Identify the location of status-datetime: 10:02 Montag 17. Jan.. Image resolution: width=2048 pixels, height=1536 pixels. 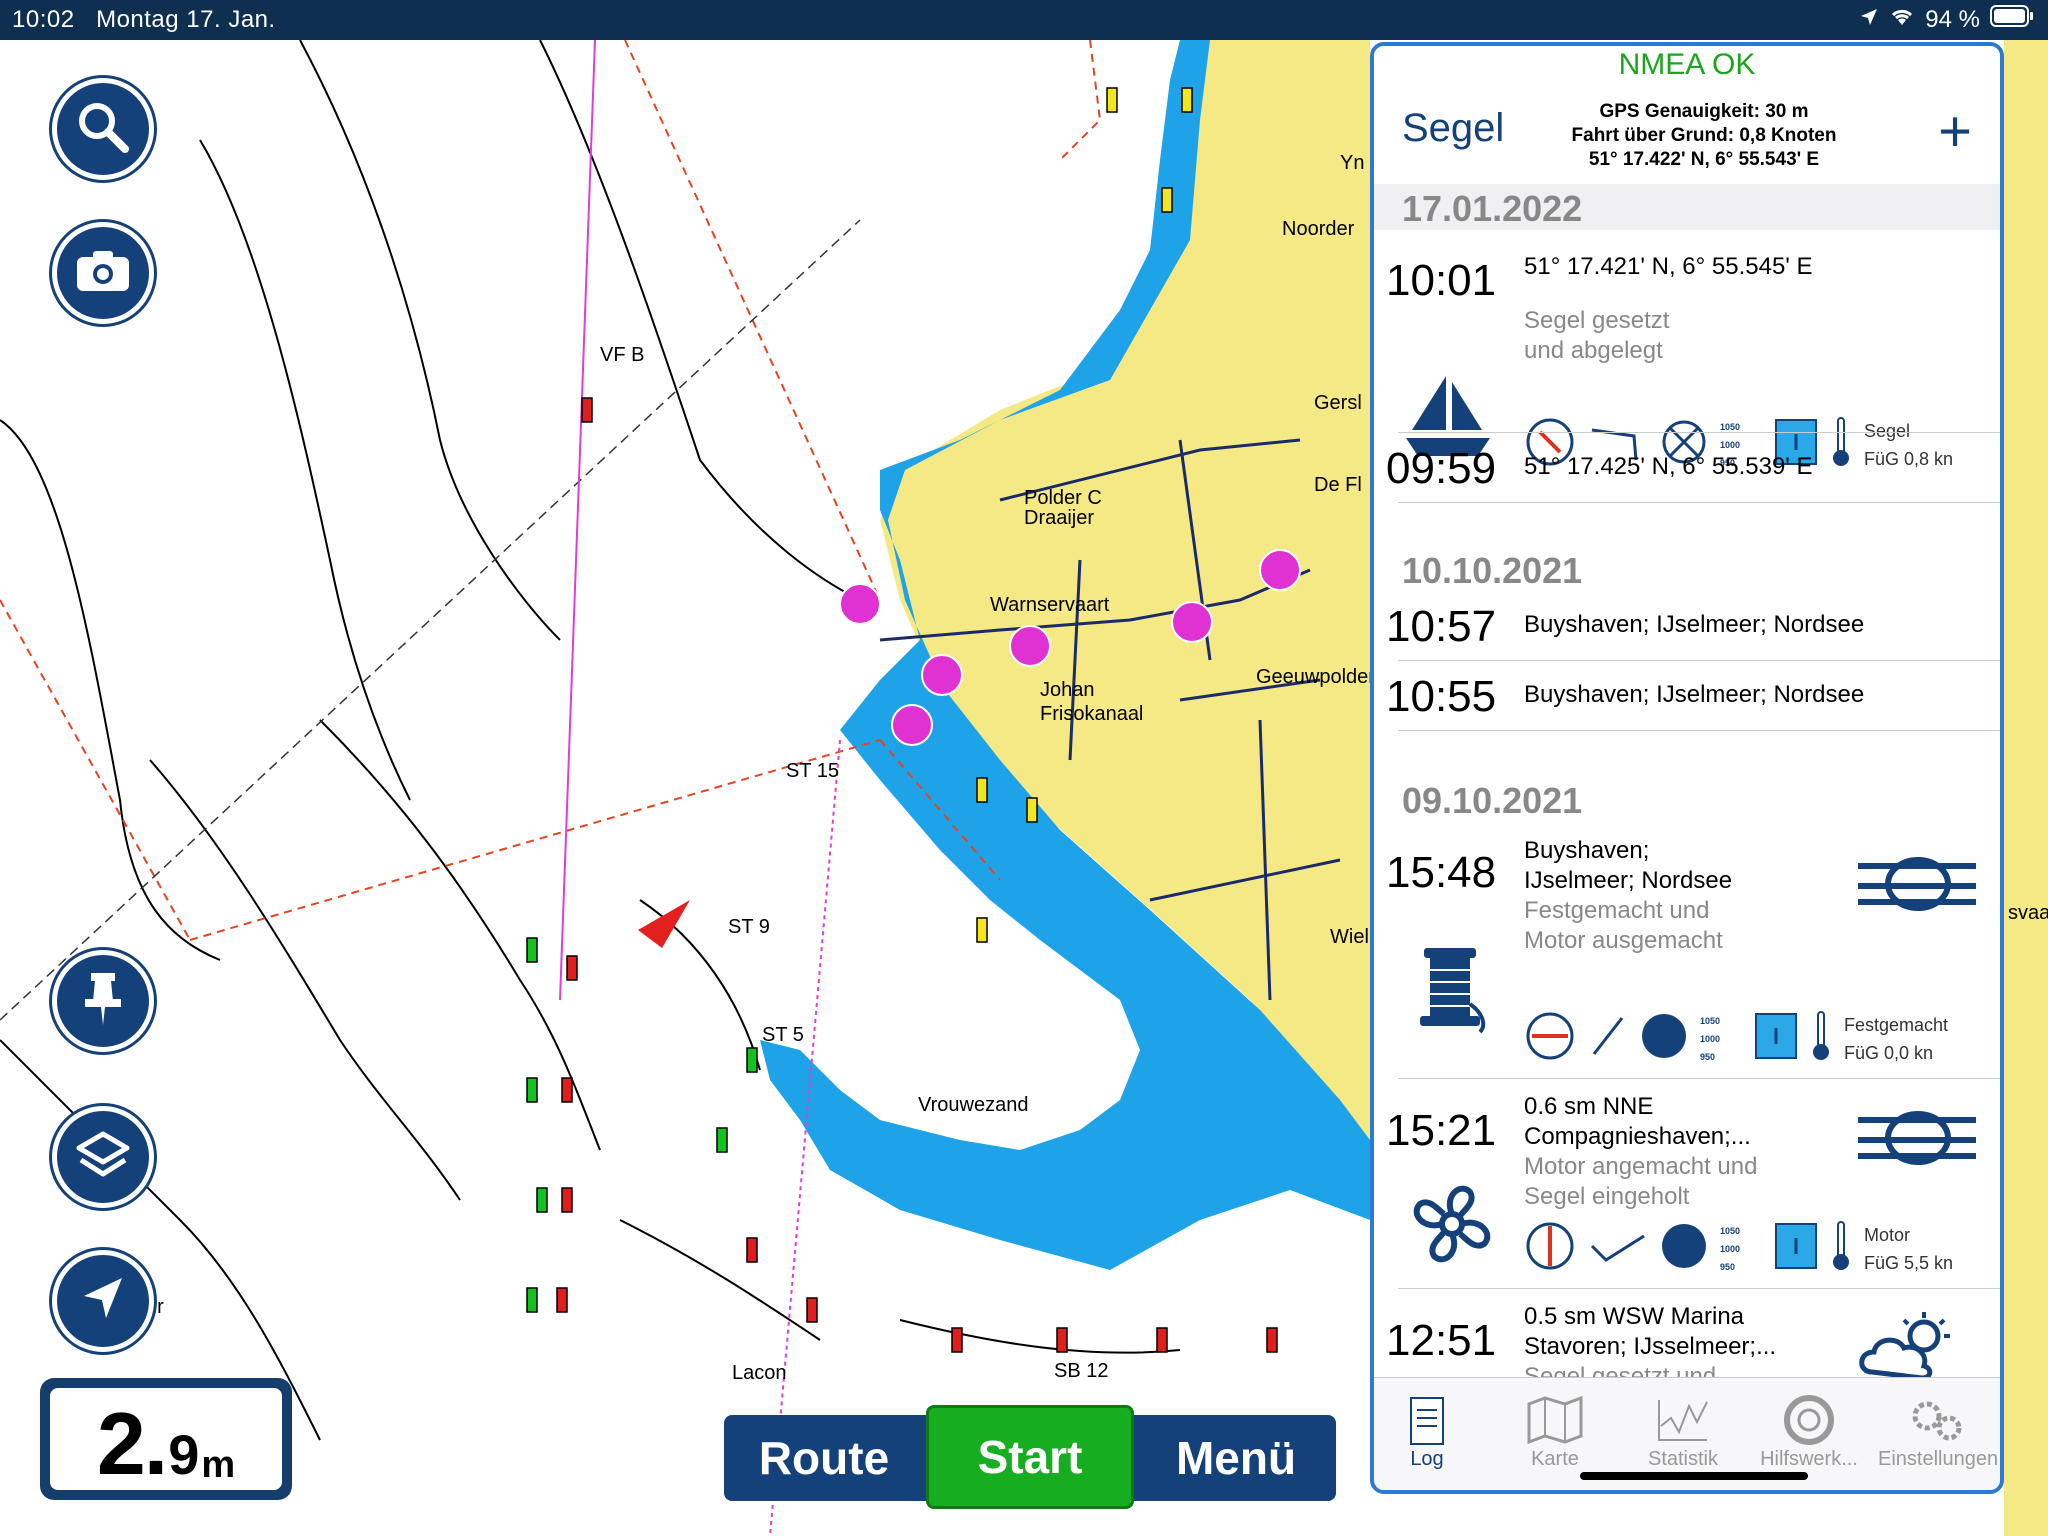
(144, 20).